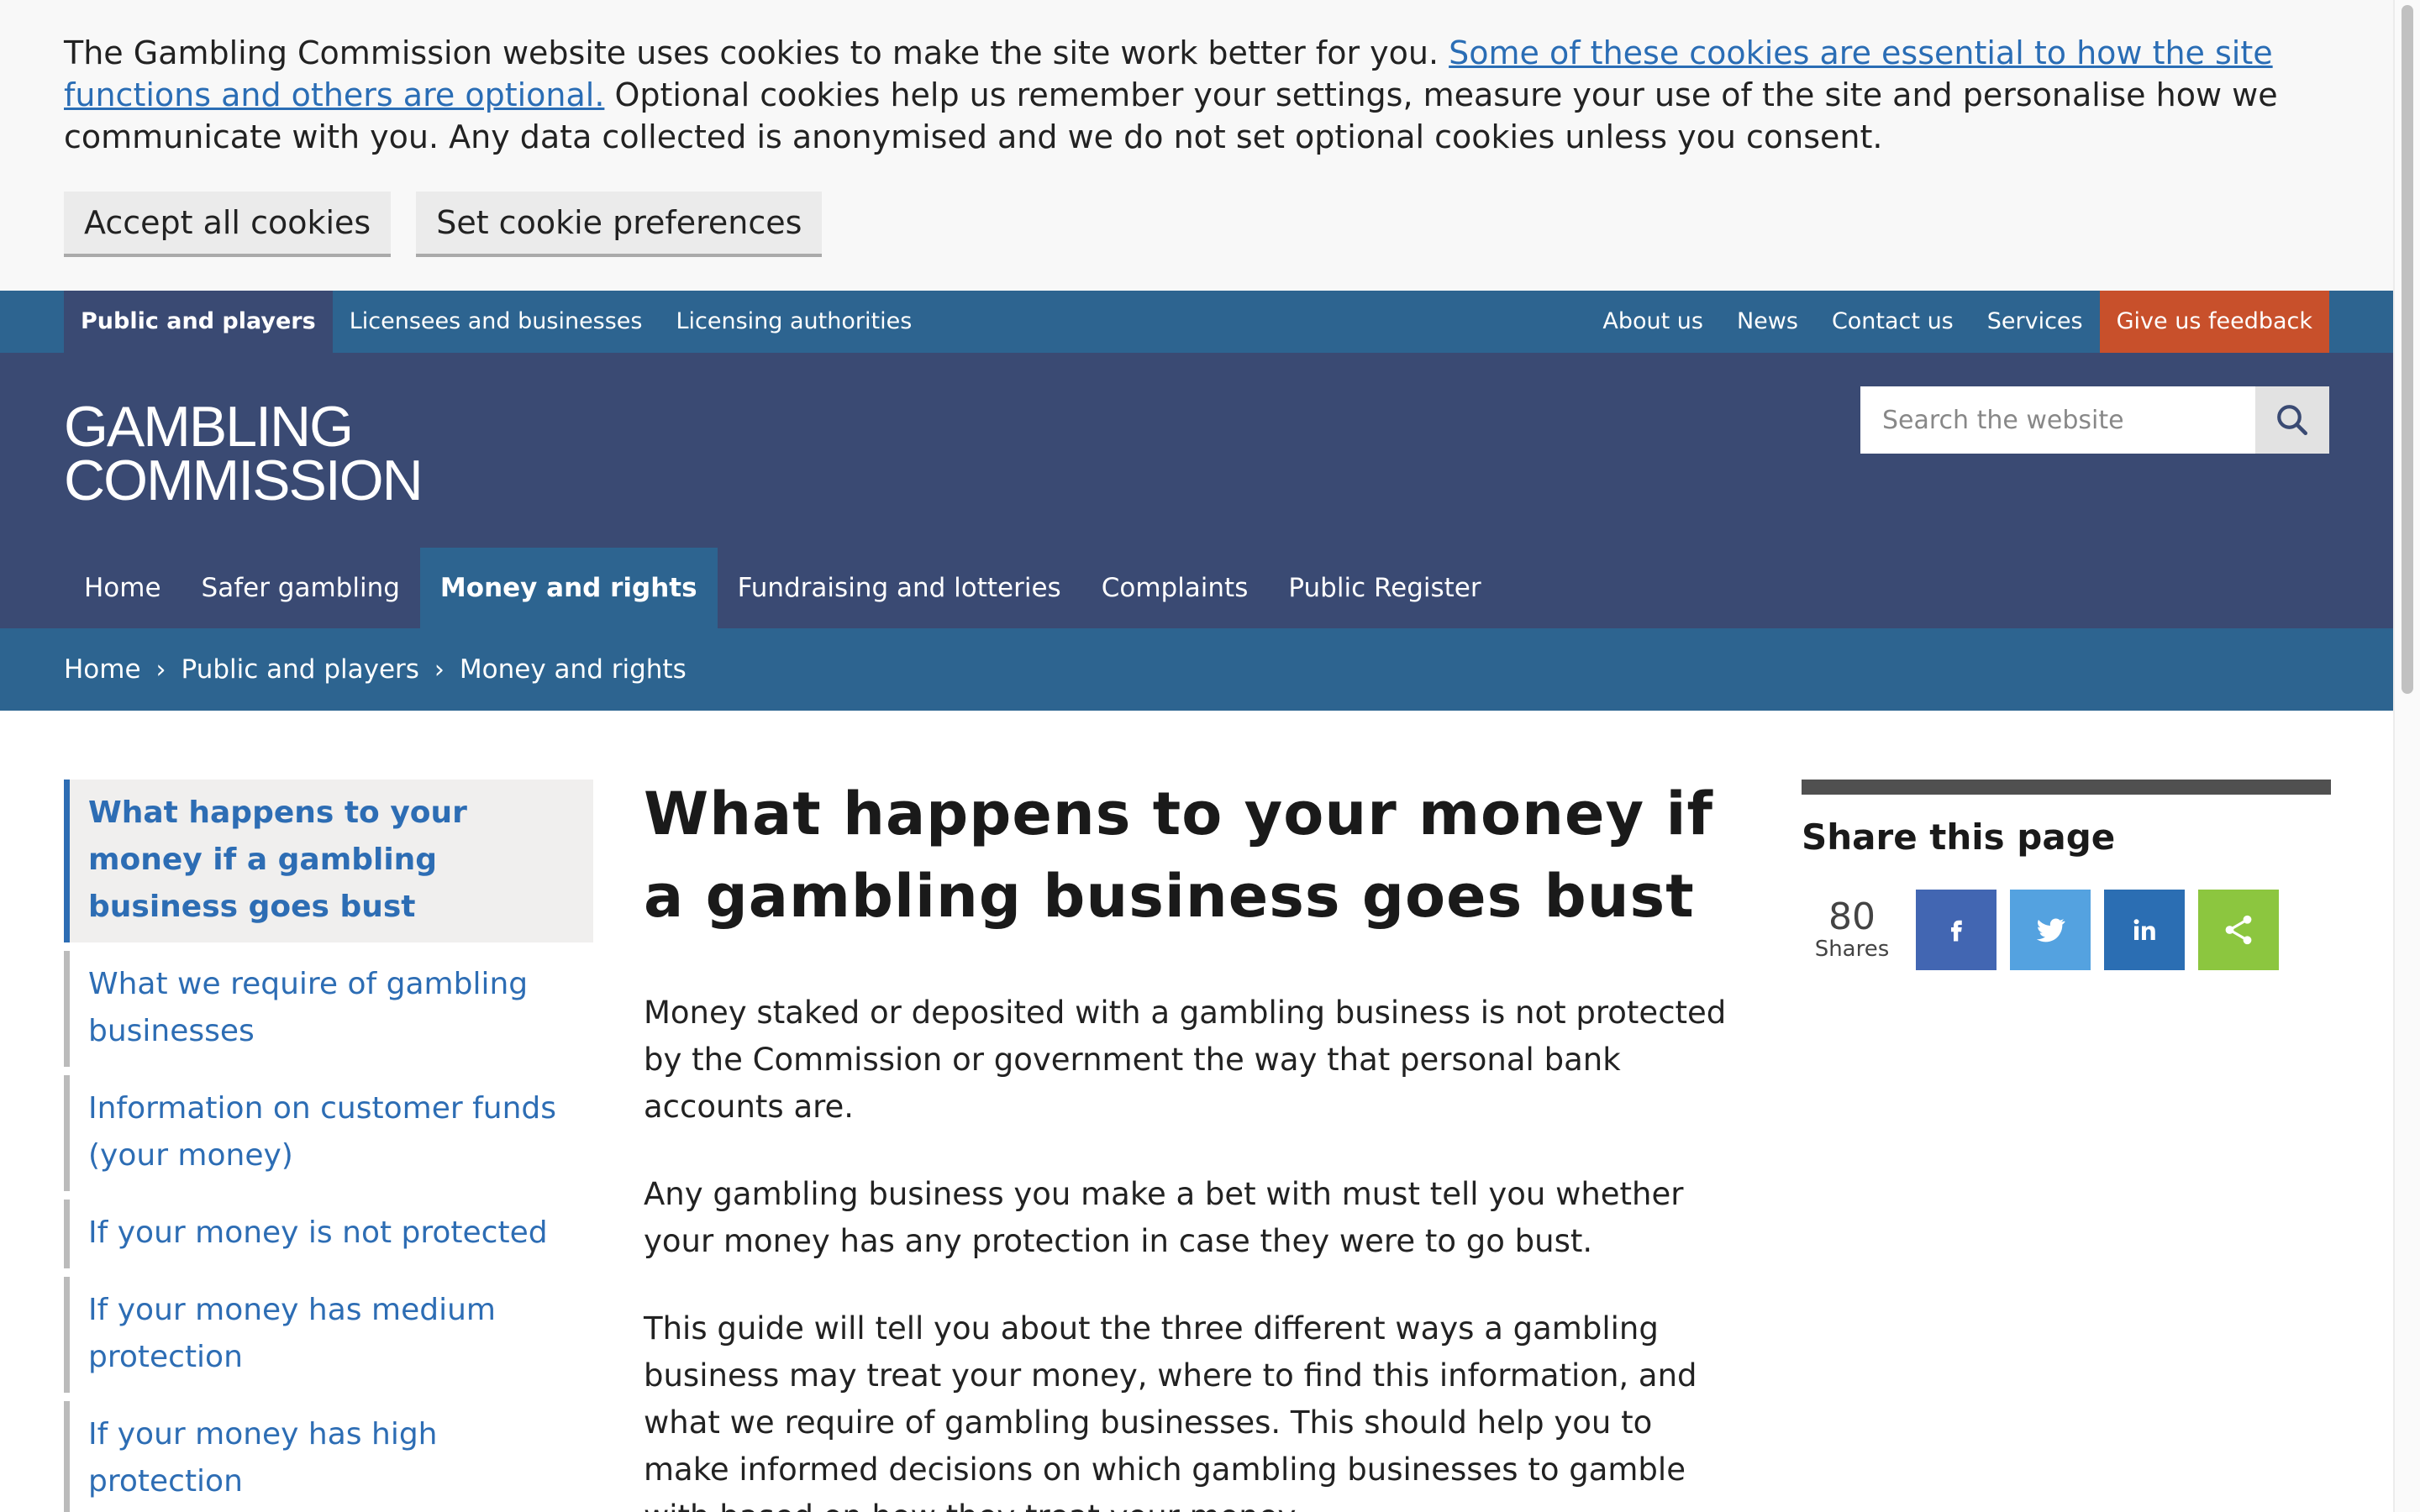 Image resolution: width=2420 pixels, height=1512 pixels. Describe the element at coordinates (2214, 322) in the screenshot. I see `feedback-button: Give us feedback` at that location.